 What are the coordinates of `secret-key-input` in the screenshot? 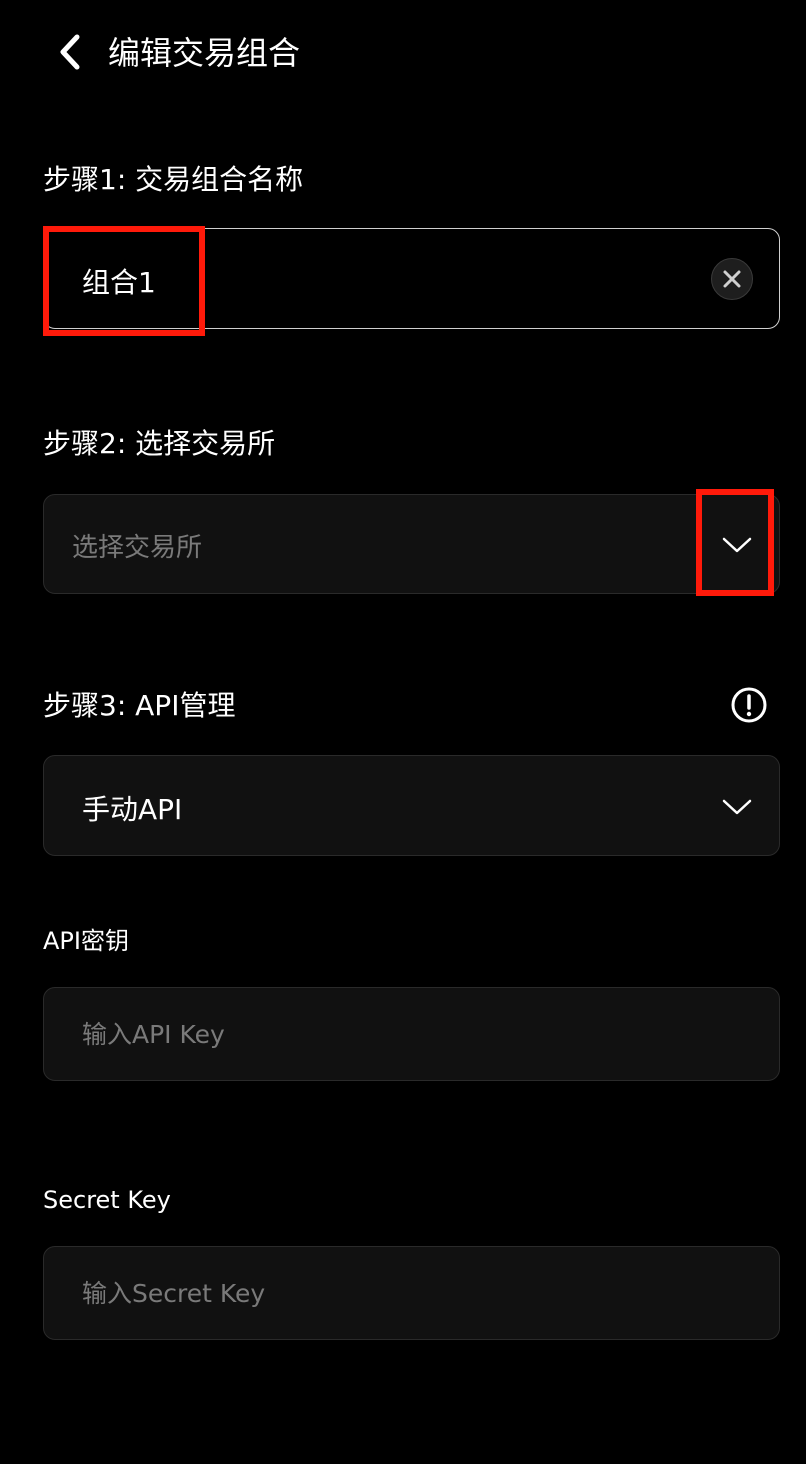 It's located at (411, 1293).